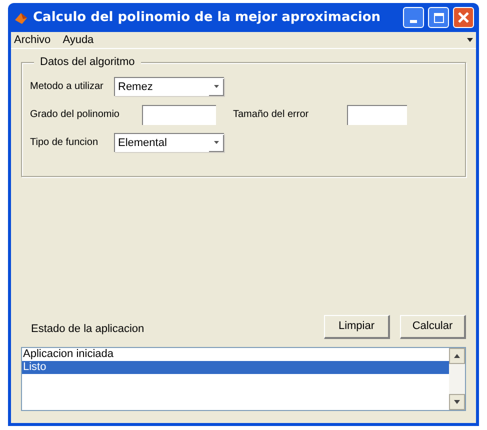  Describe the element at coordinates (457, 402) in the screenshot. I see `scroll-down-icon` at that location.